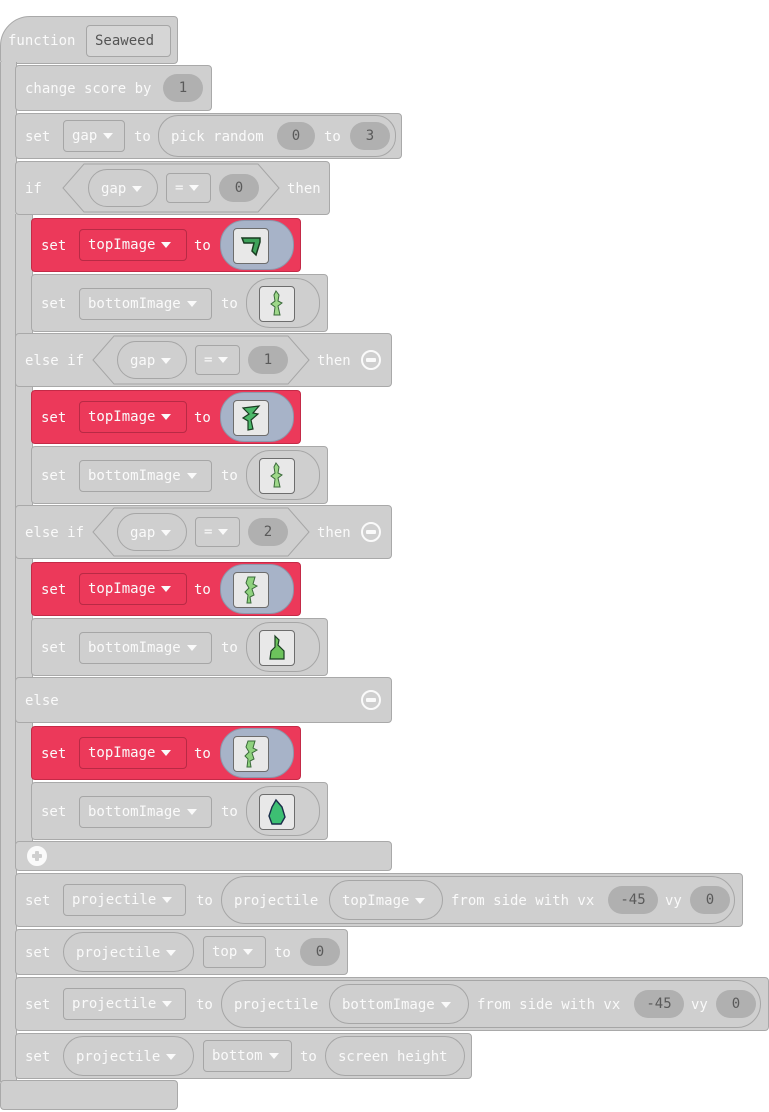  Describe the element at coordinates (183, 88) in the screenshot. I see `change-score-value: 1` at that location.